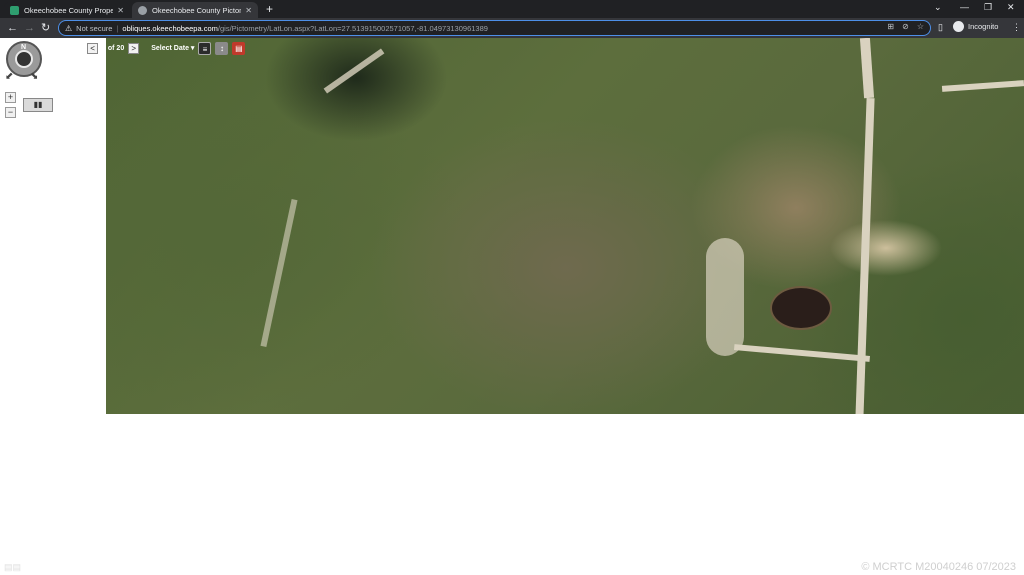 This screenshot has height=575, width=1024. I want to click on tab-label: Okeechobee County Pictometry I, so click(196, 10).